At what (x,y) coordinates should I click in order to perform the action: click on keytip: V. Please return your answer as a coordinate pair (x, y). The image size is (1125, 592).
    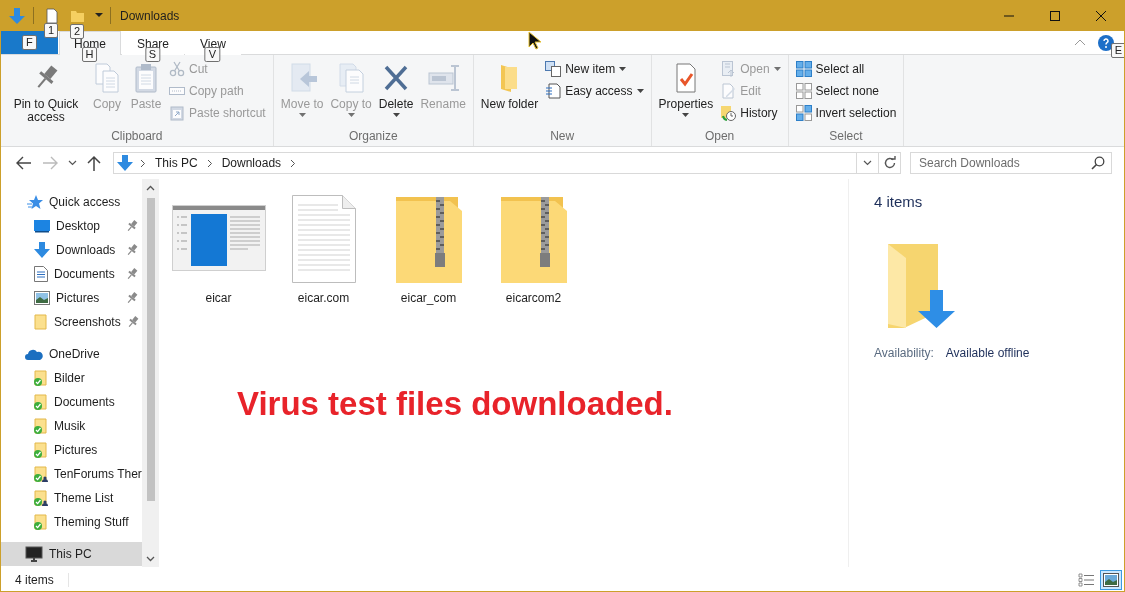
    Looking at the image, I should click on (212, 54).